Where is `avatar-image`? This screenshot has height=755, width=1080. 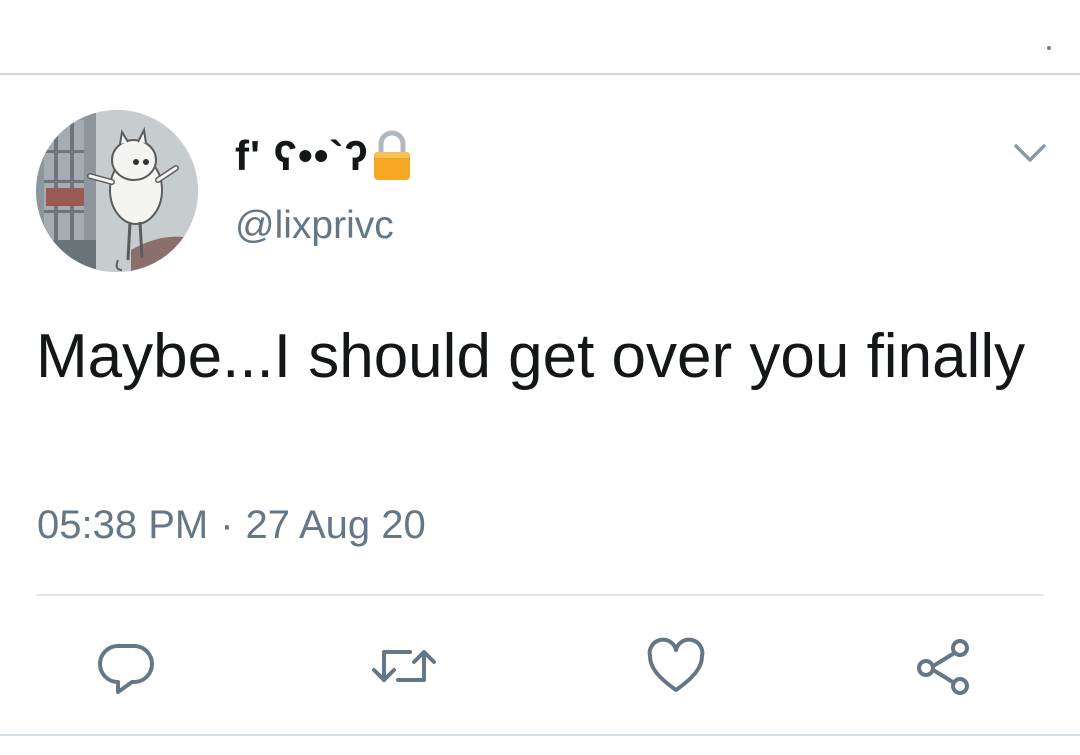
avatar-image is located at coordinates (117, 191).